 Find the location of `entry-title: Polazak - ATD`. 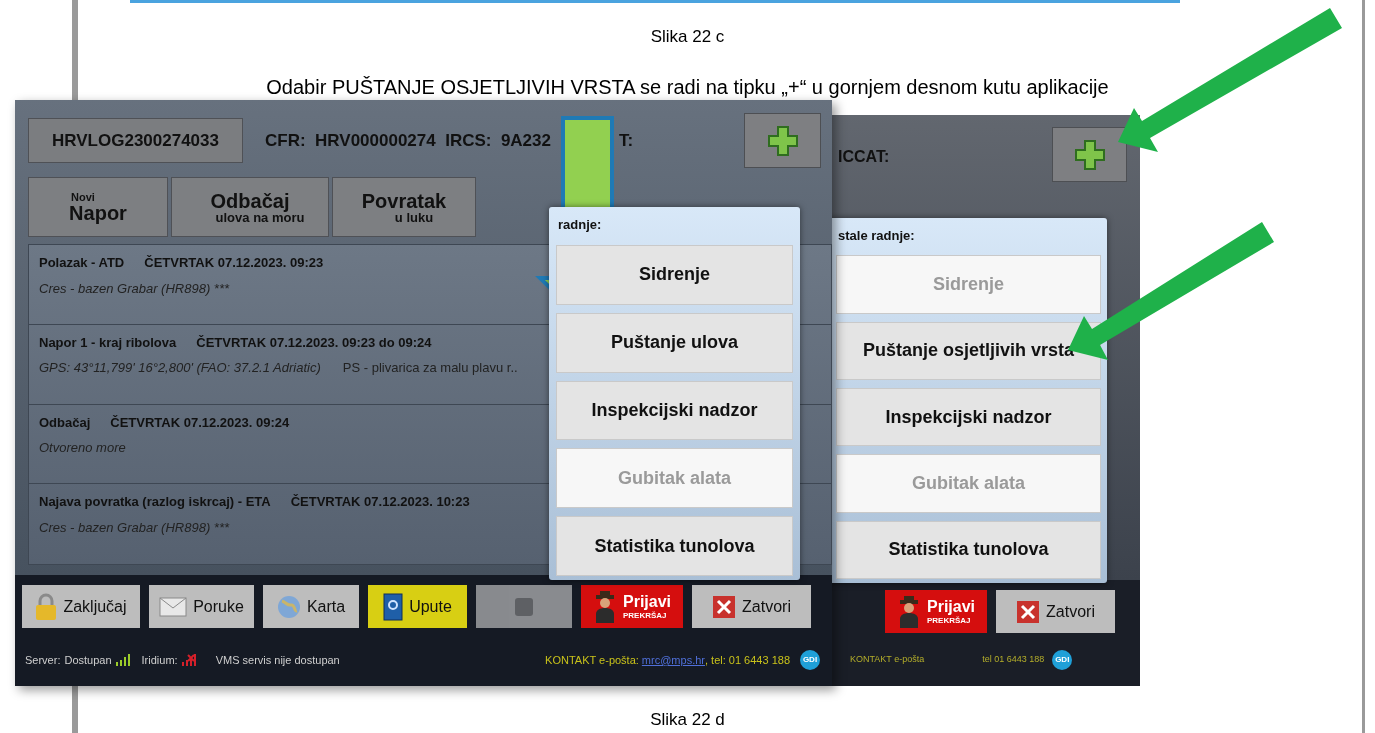

entry-title: Polazak - ATD is located at coordinates (82, 263).